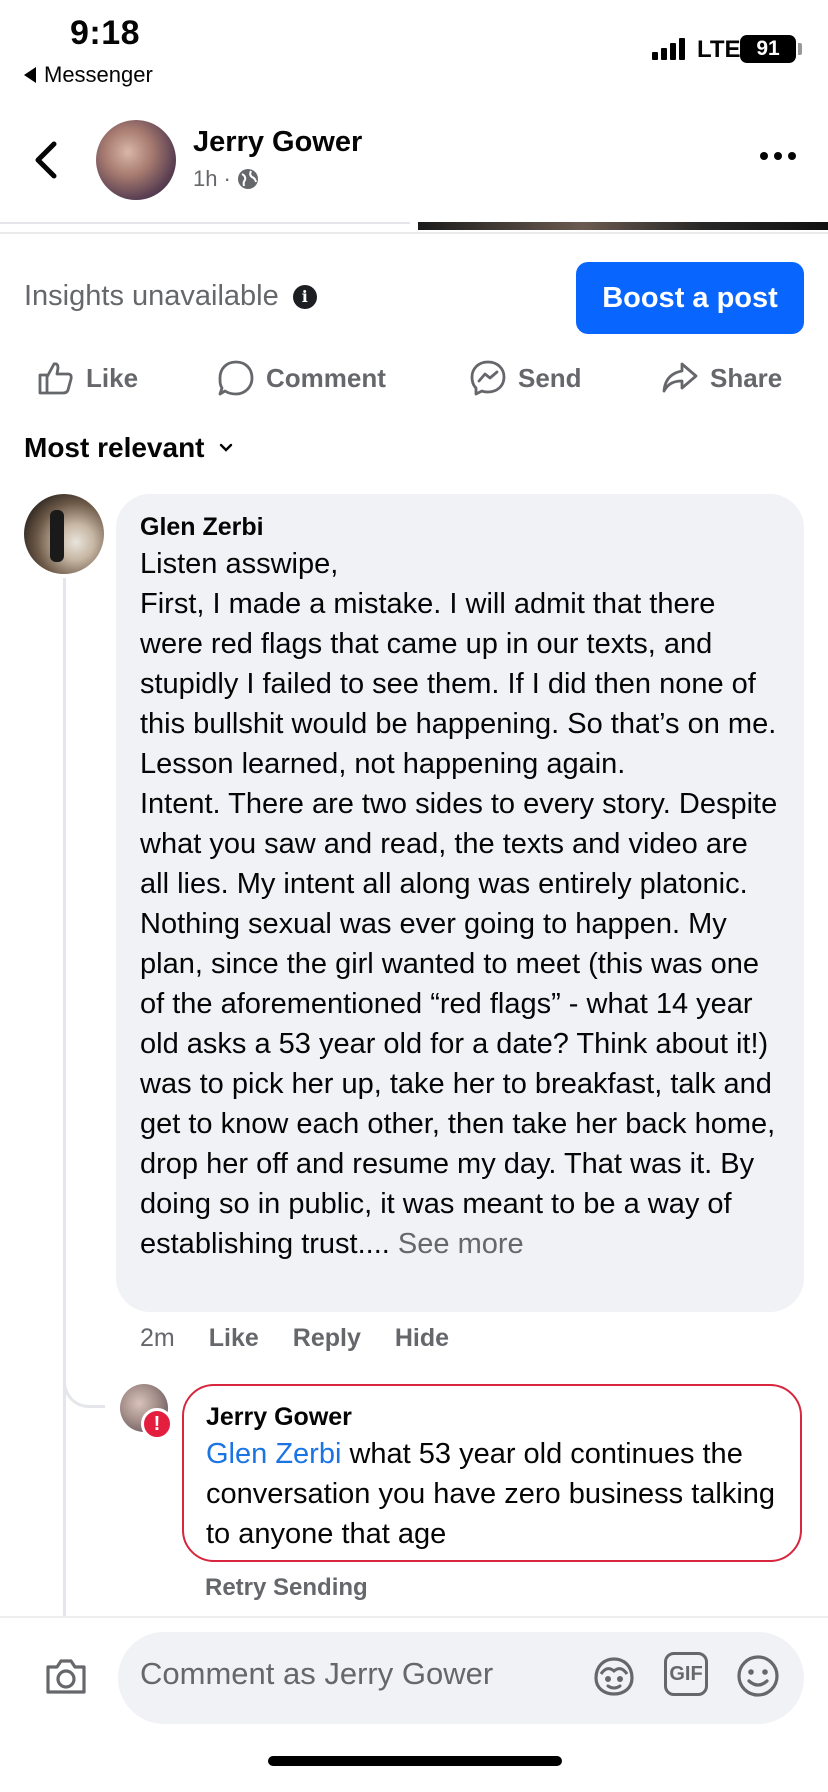 The width and height of the screenshot is (828, 1792). Describe the element at coordinates (800, 49) in the screenshot. I see `battery-tip` at that location.